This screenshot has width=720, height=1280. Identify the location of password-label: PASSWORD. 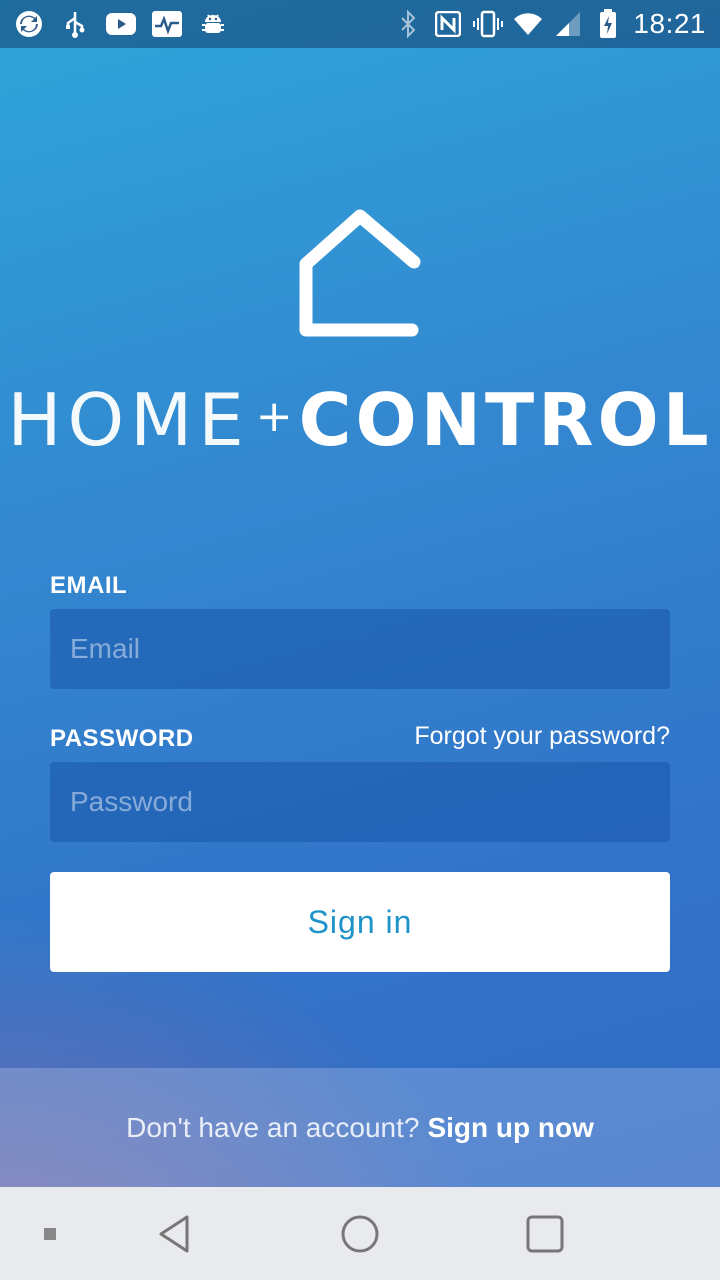
(122, 738).